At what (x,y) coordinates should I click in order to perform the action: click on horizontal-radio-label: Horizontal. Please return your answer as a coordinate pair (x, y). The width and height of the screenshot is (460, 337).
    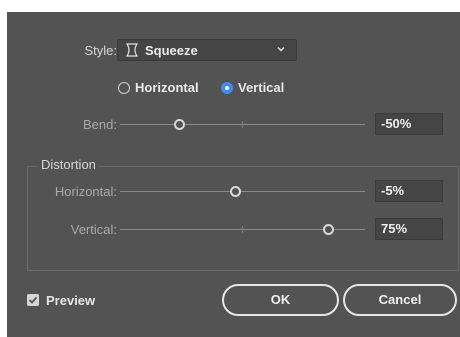
    Looking at the image, I should click on (167, 87).